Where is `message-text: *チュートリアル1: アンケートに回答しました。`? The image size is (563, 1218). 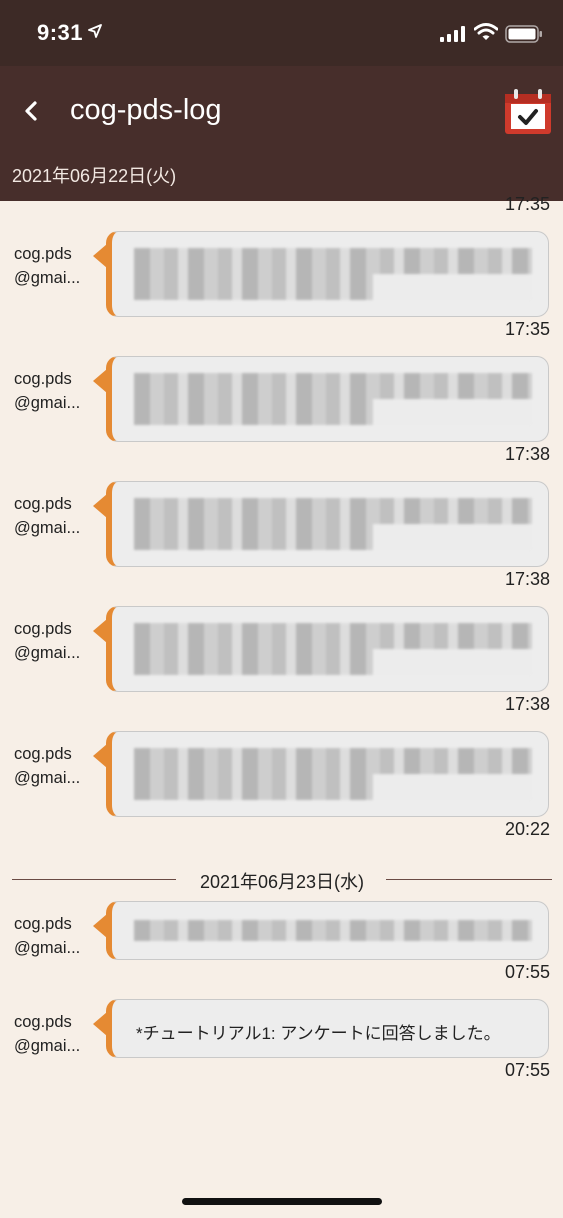 message-text: *チュートリアル1: アンケートに回答しました。 is located at coordinates (318, 1033).